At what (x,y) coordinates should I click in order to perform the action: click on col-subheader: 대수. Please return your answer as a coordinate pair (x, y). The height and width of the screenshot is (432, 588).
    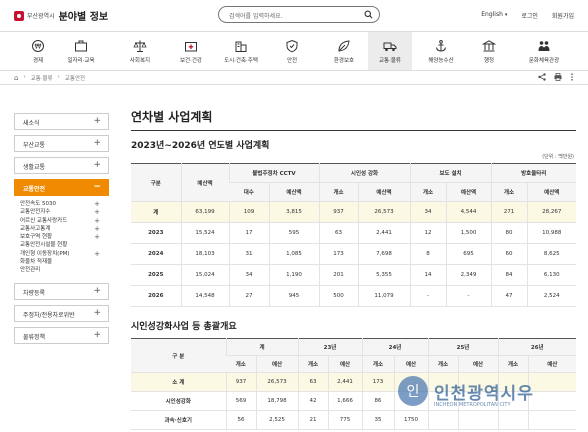
    Looking at the image, I should click on (249, 192).